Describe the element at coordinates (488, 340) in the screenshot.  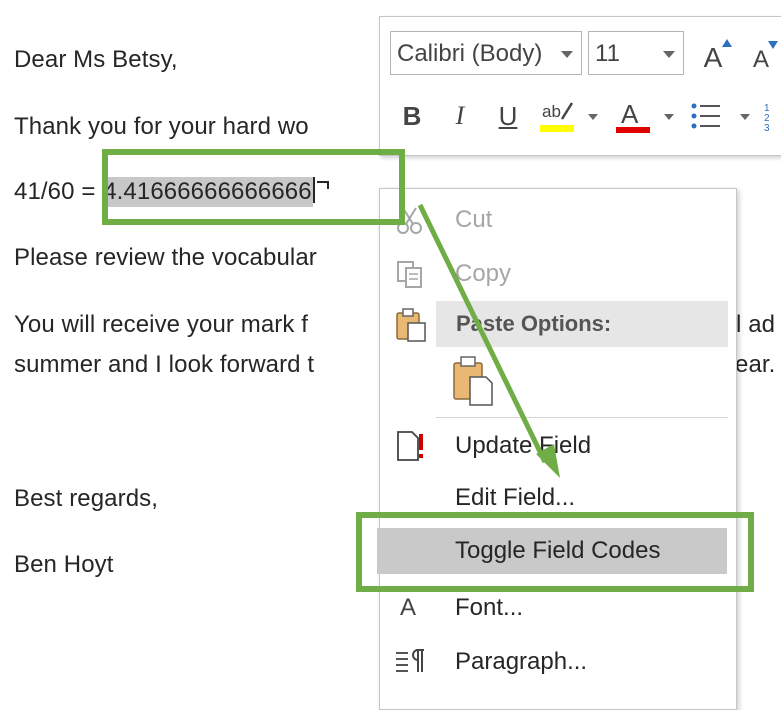
I see `annotation-arrow-icon` at that location.